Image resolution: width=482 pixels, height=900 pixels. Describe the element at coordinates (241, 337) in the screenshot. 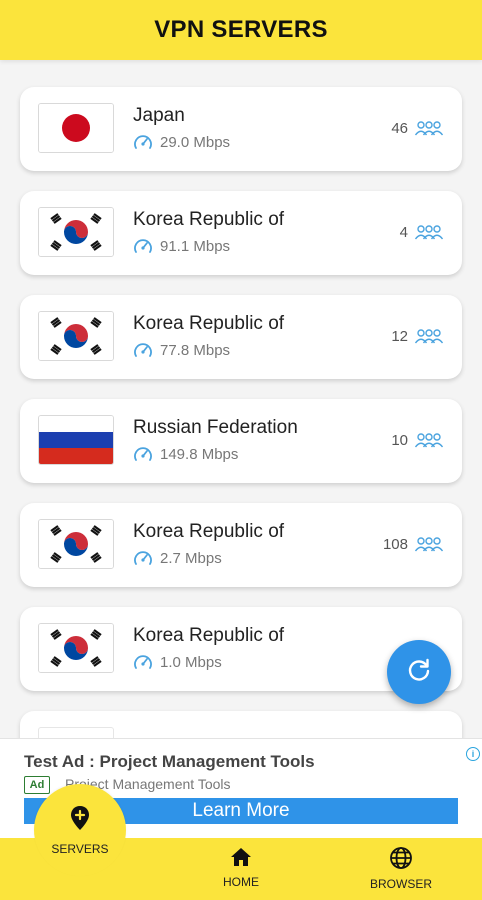

I see `server-card-korea: Korea Republic of 77.8 Mbps 12` at that location.